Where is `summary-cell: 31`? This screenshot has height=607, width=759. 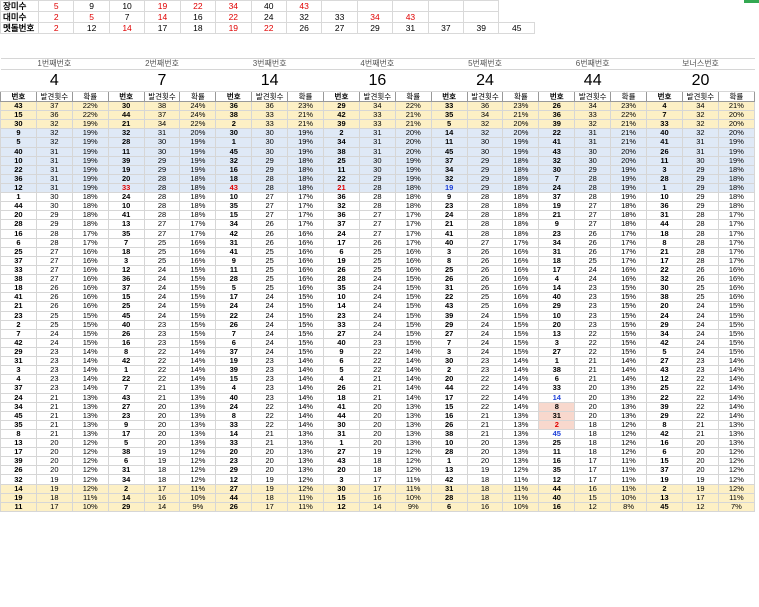
summary-cell: 31 is located at coordinates (410, 28).